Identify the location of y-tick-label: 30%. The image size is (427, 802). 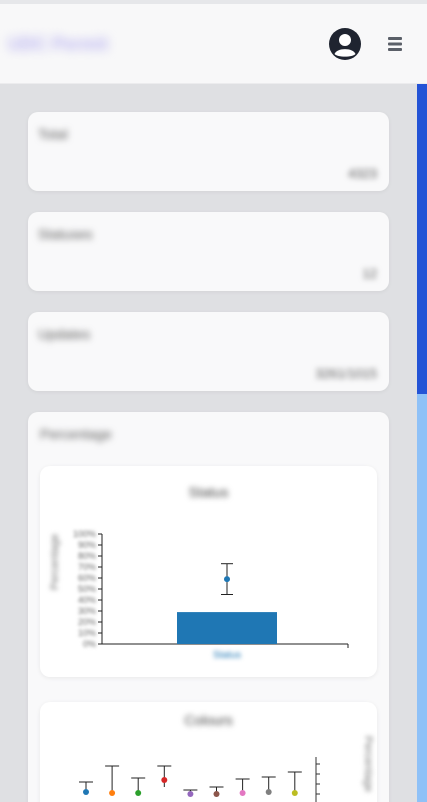
(87, 611).